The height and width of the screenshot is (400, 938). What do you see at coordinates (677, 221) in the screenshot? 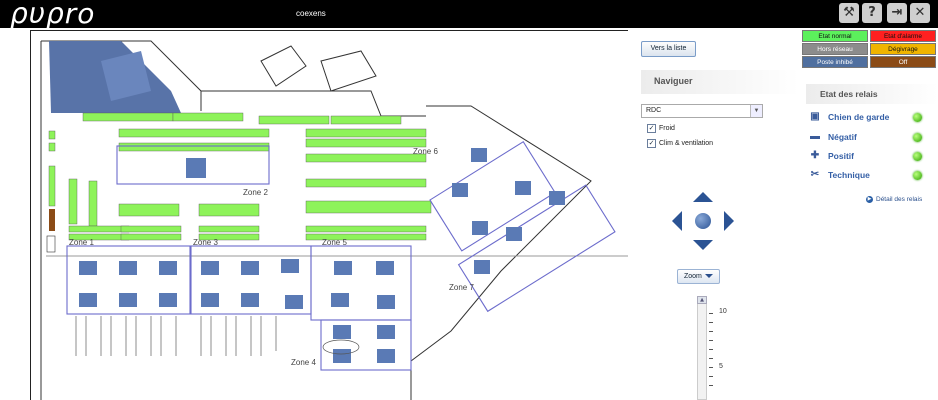
I see `pan-left-arrow-icon` at bounding box center [677, 221].